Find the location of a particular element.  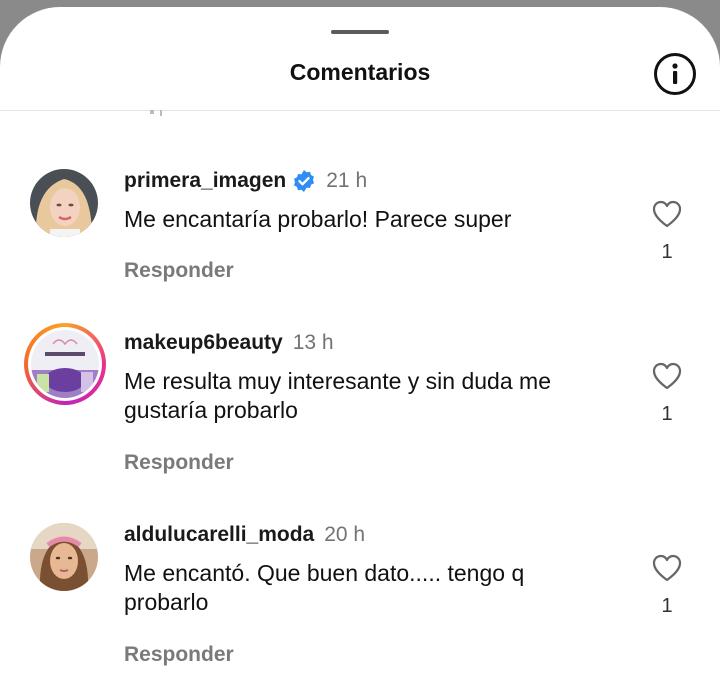

comment-time: 21 h is located at coordinates (347, 180).